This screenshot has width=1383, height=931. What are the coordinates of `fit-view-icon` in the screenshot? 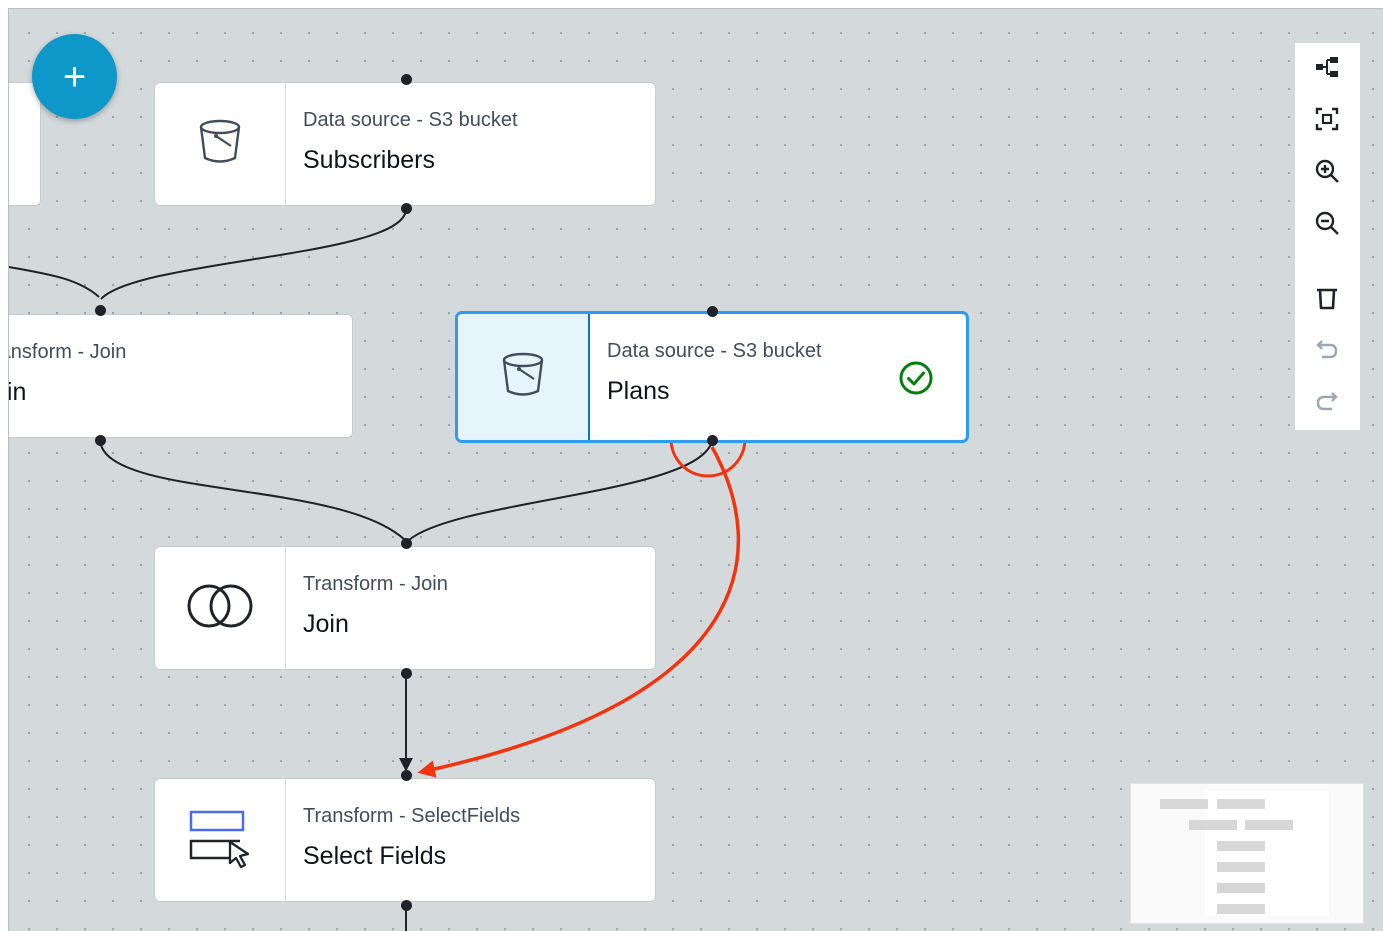 It's located at (1327, 121).